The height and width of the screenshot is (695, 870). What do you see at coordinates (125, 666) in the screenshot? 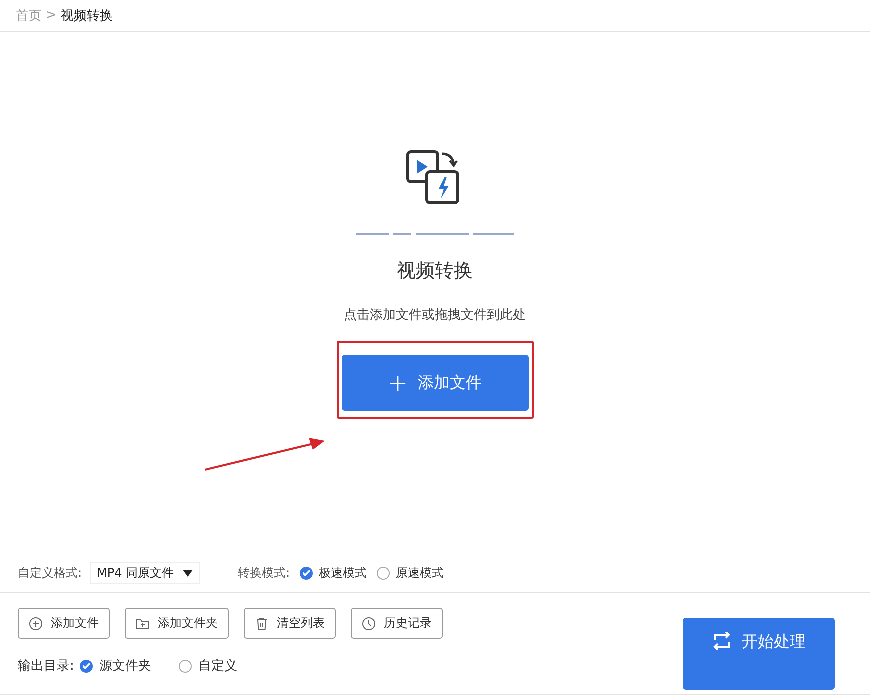
I see `radio-label: 源文件夹` at bounding box center [125, 666].